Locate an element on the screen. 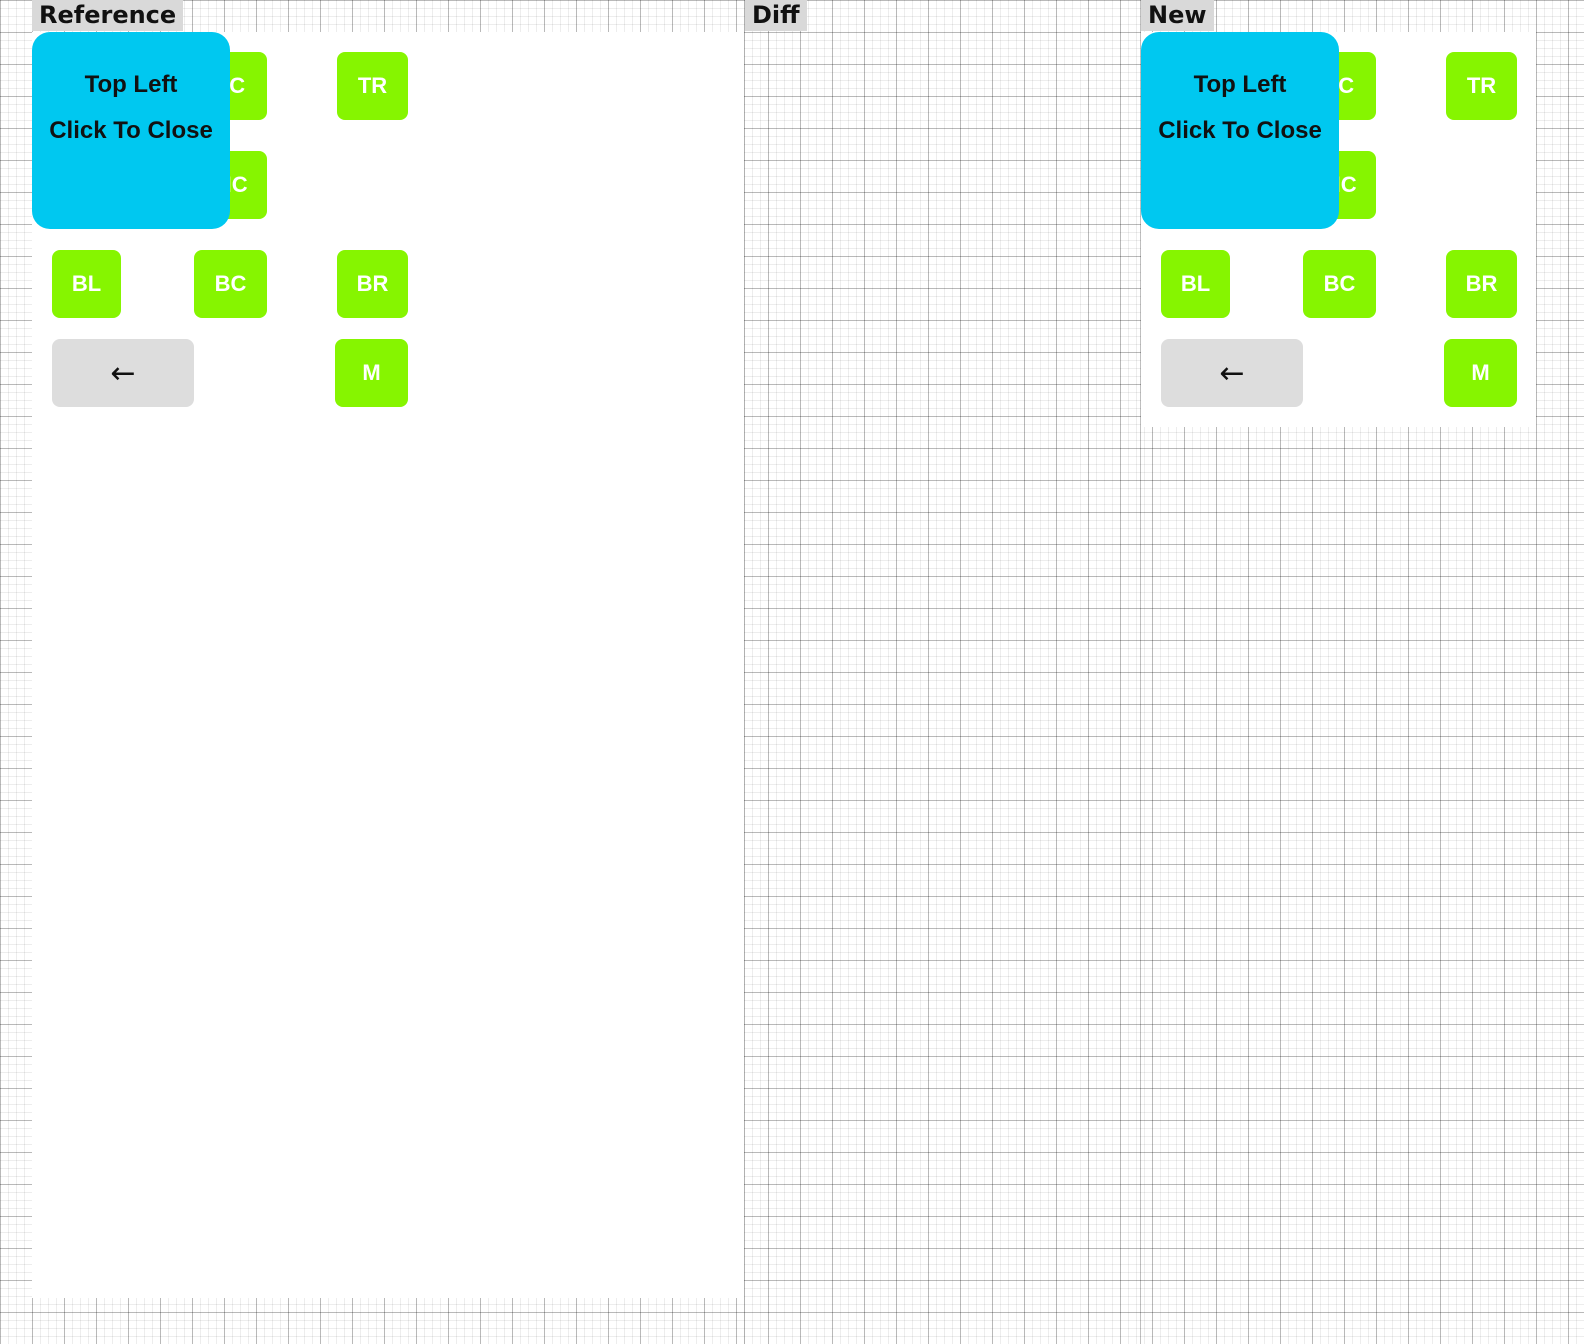 Image resolution: width=1584 pixels, height=1344 pixels. new-label: New is located at coordinates (1177, 15).